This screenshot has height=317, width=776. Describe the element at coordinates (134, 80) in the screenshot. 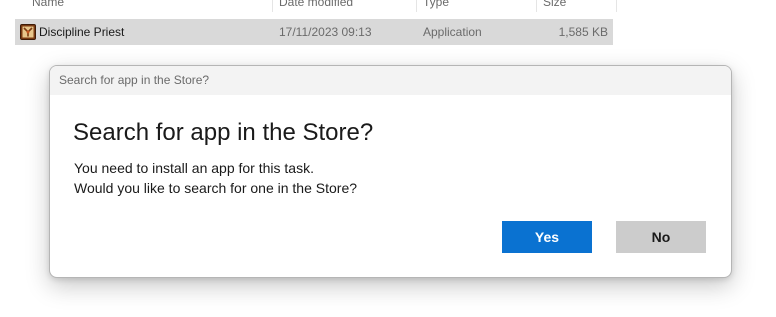

I see `dialog-window-title: Search for app in the Store?` at that location.